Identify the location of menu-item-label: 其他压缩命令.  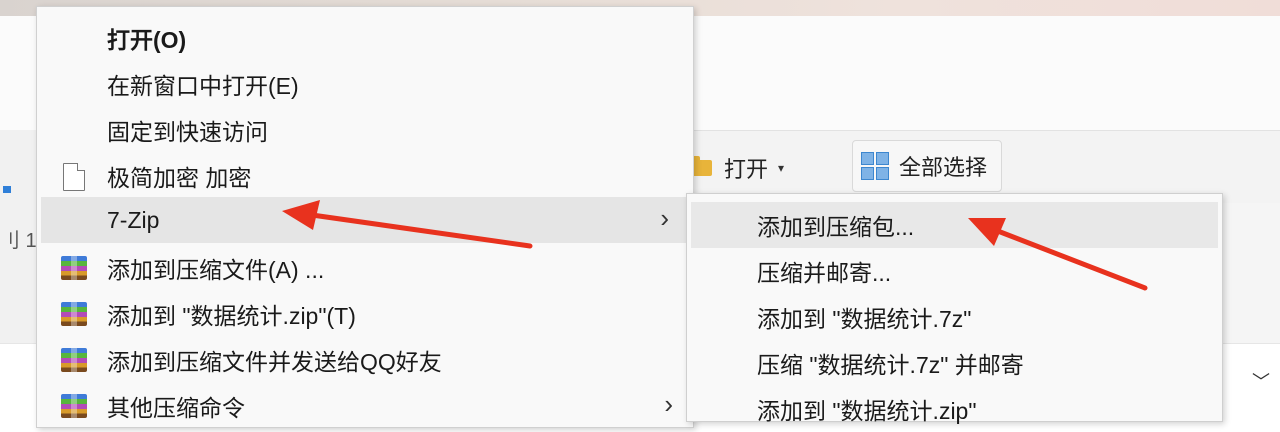
(176, 408).